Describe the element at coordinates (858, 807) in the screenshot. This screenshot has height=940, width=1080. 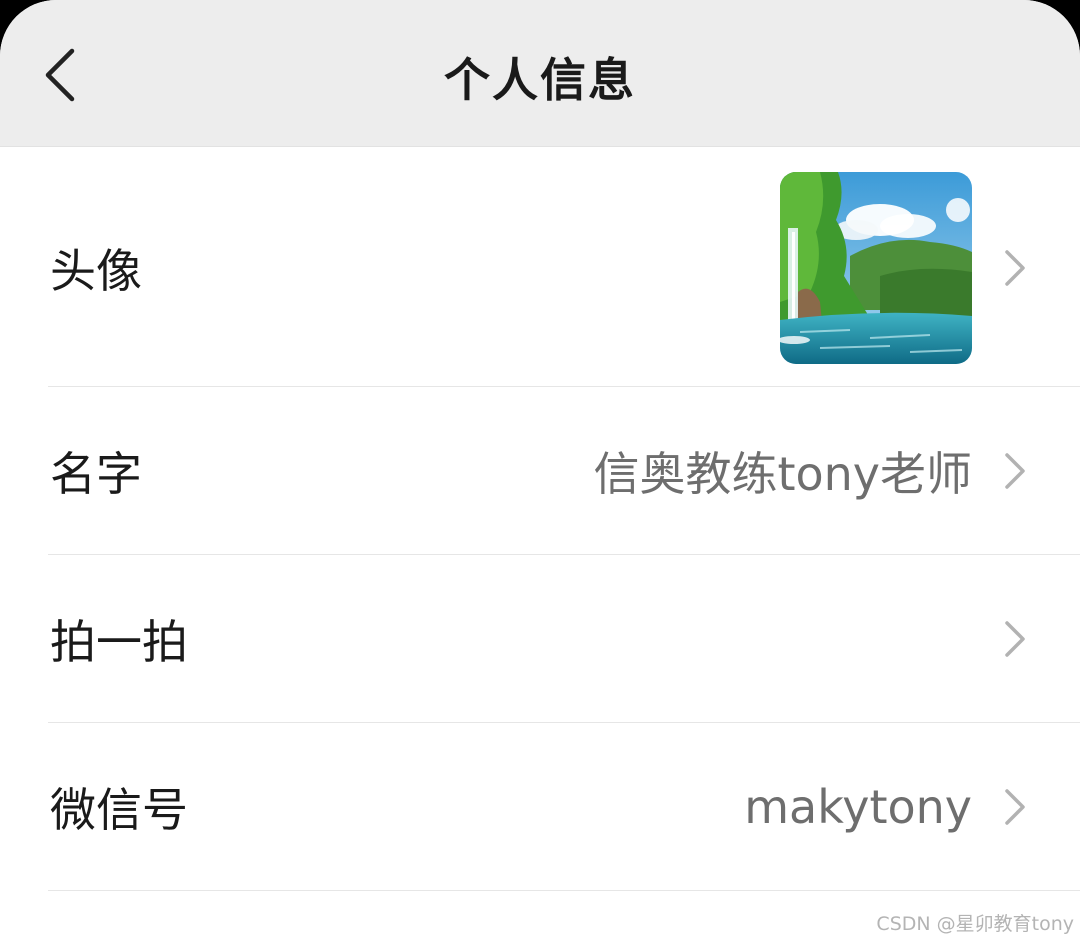
I see `wechat-id-value: makytony` at that location.